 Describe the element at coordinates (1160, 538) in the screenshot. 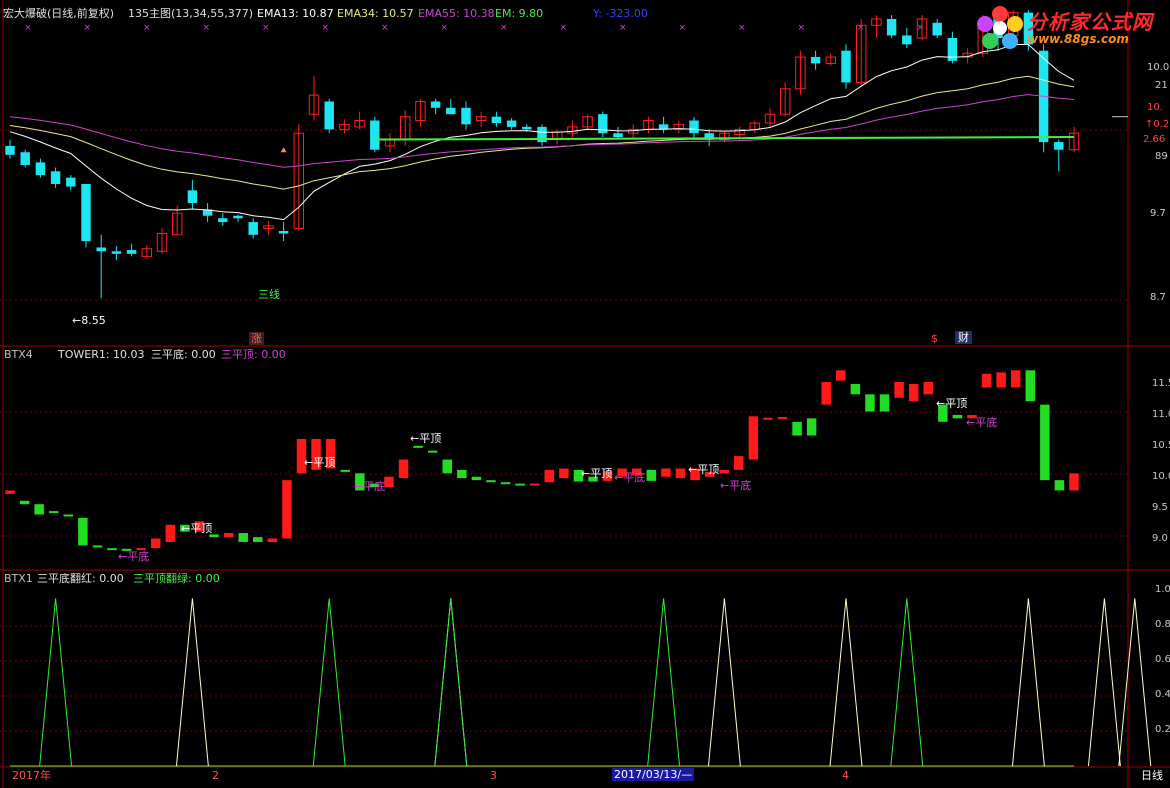

I see `btx4-tick: 9.0` at that location.